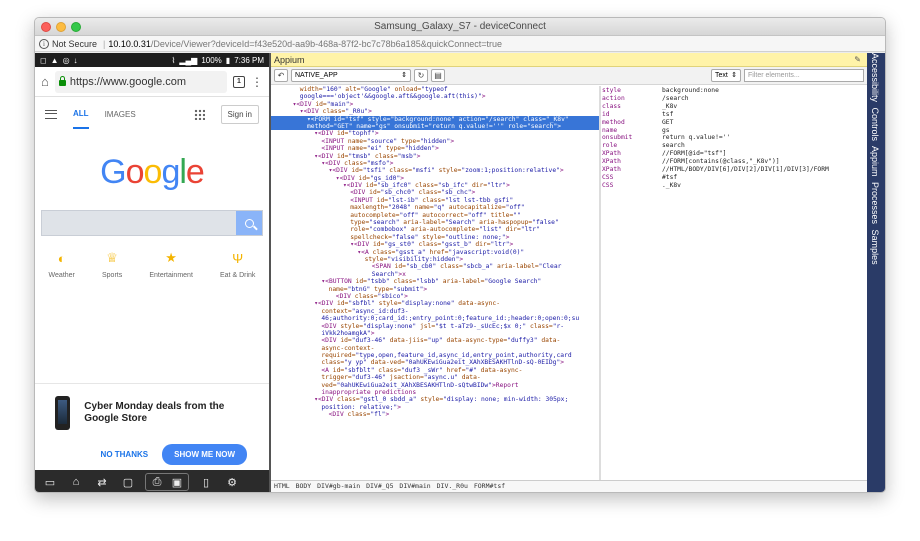  What do you see at coordinates (435, 333) in the screenshot?
I see `tree-node-line: iVkk2hoamgkA">` at bounding box center [435, 333].